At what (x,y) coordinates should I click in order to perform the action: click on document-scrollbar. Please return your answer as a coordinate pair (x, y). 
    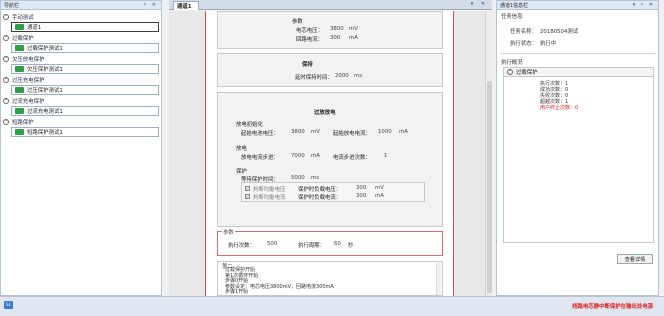
    Looking at the image, I should click on (488, 153).